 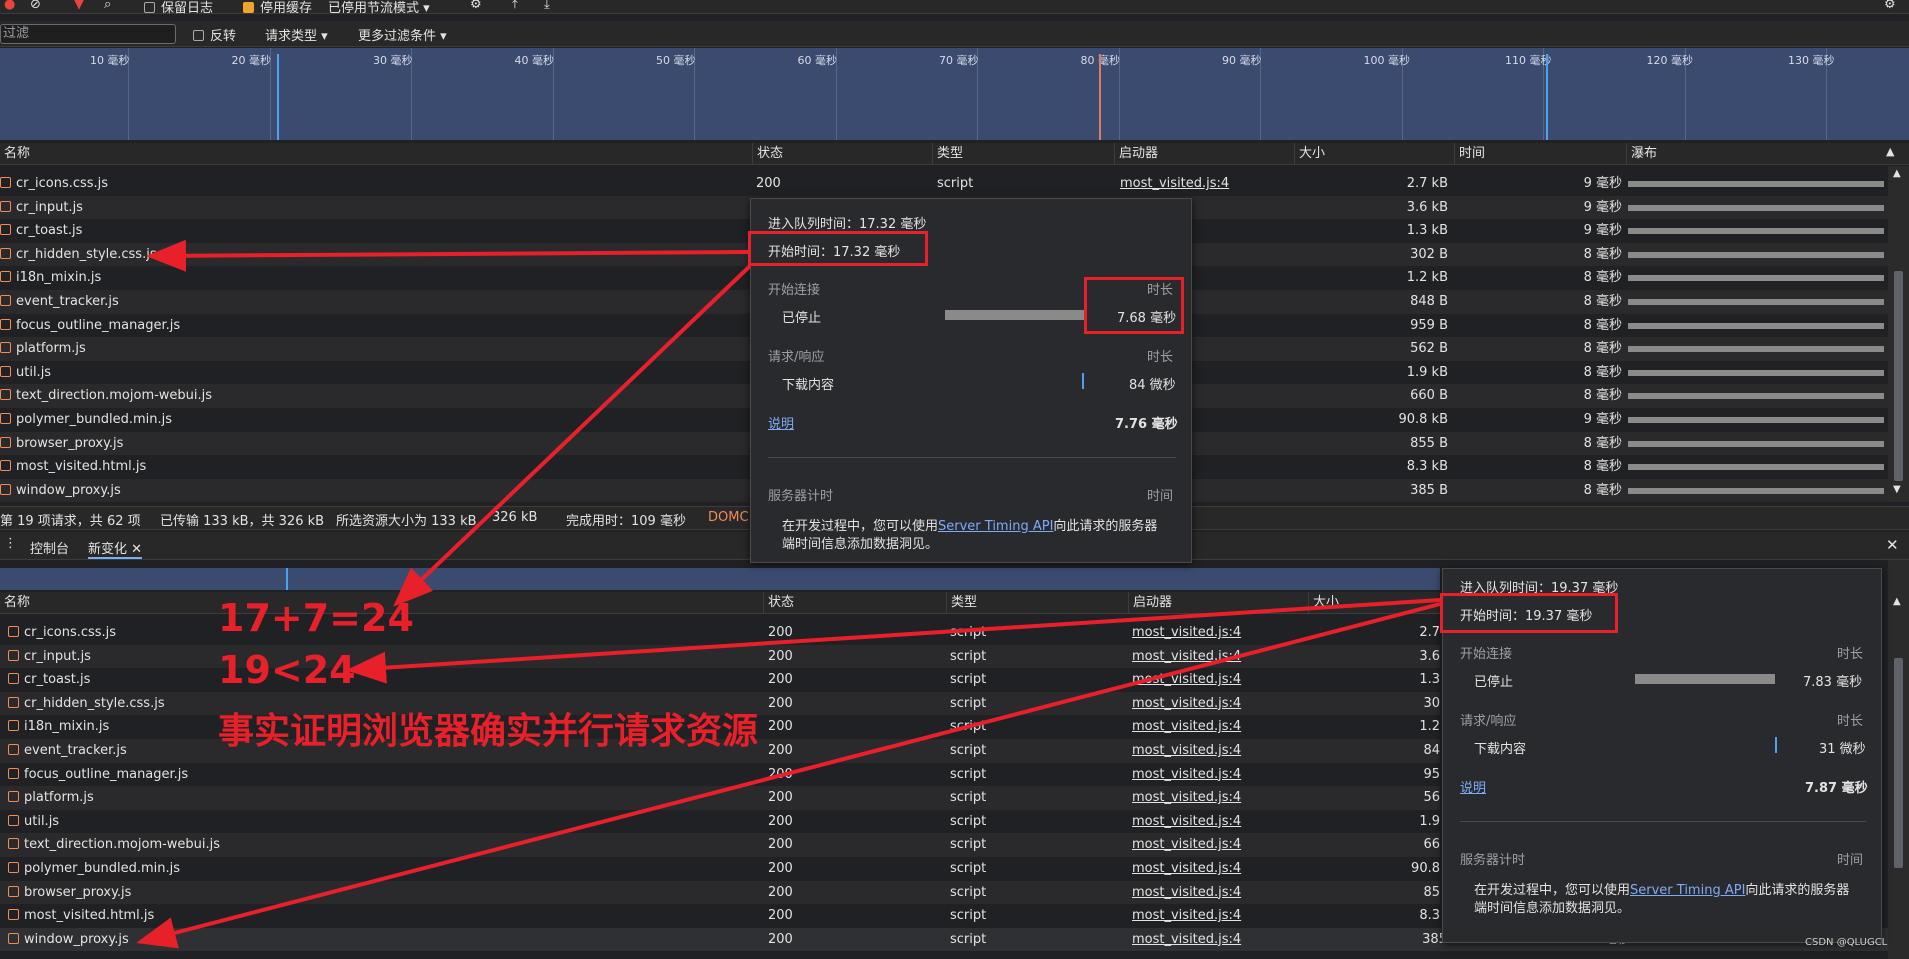 What do you see at coordinates (893, 641) in the screenshot?
I see `arrow-to-comparison` at bounding box center [893, 641].